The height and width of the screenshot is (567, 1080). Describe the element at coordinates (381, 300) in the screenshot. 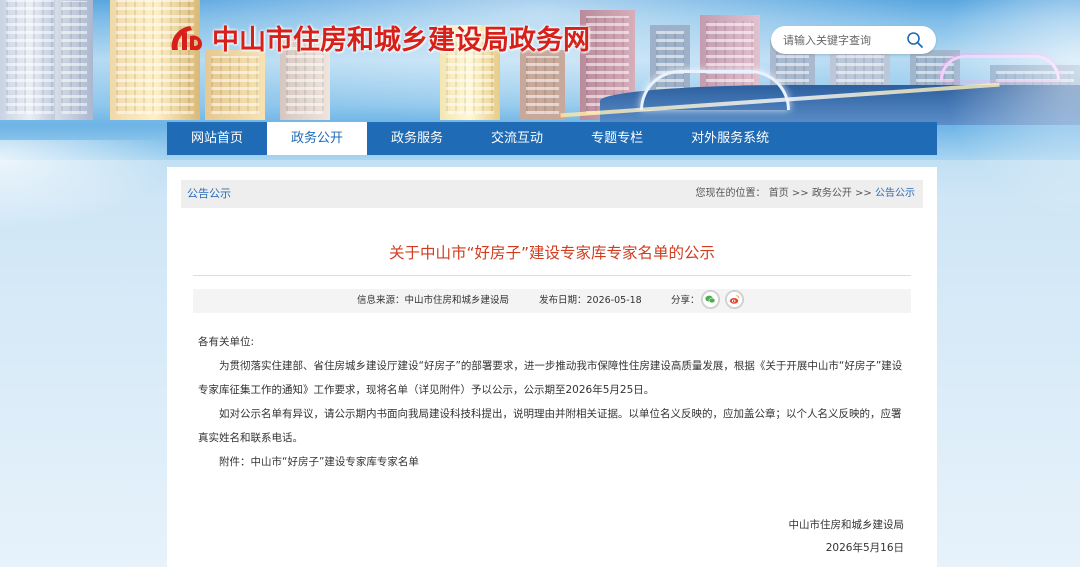

I see `source-label: 信息来源：` at that location.